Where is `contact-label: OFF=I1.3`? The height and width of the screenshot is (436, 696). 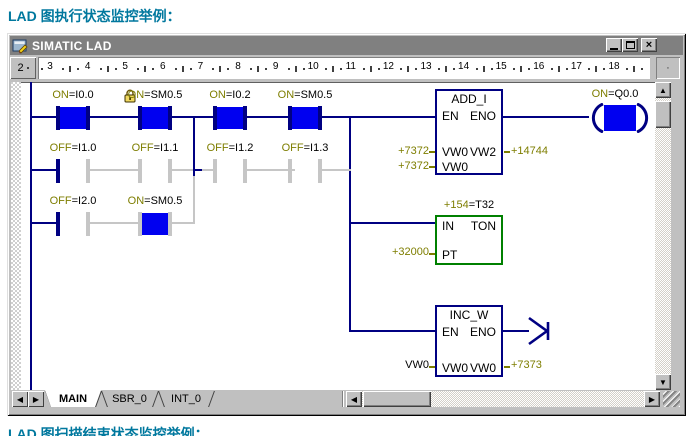
contact-label: OFF=I1.3 is located at coordinates (305, 148).